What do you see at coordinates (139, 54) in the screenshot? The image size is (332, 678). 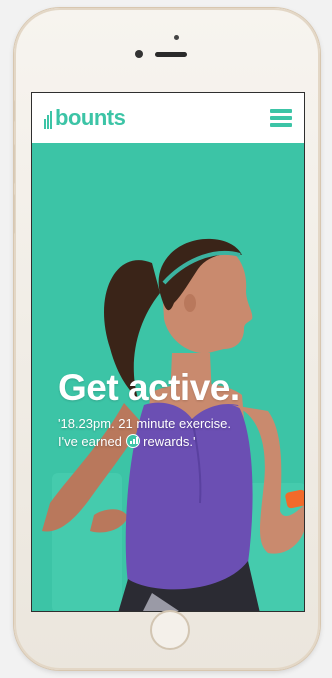 I see `front-camera` at bounding box center [139, 54].